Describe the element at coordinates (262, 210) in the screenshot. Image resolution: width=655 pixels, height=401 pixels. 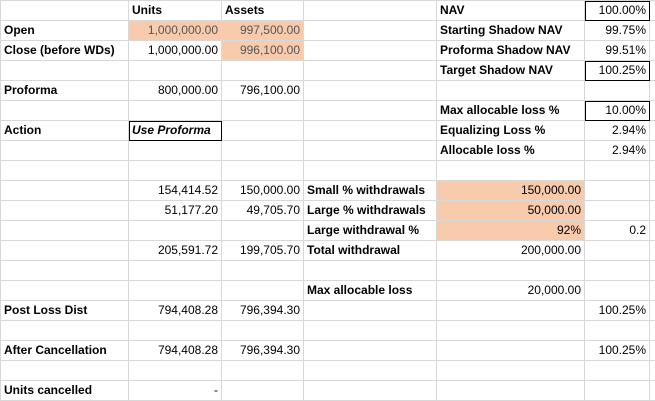
I see `cell: 49,705.70` at that location.